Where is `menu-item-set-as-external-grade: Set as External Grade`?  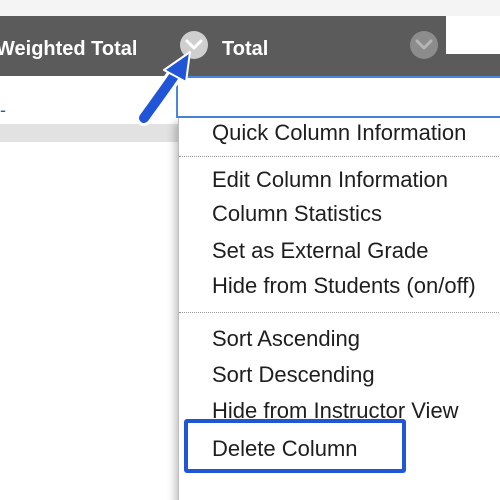 menu-item-set-as-external-grade: Set as External Grade is located at coordinates (320, 251).